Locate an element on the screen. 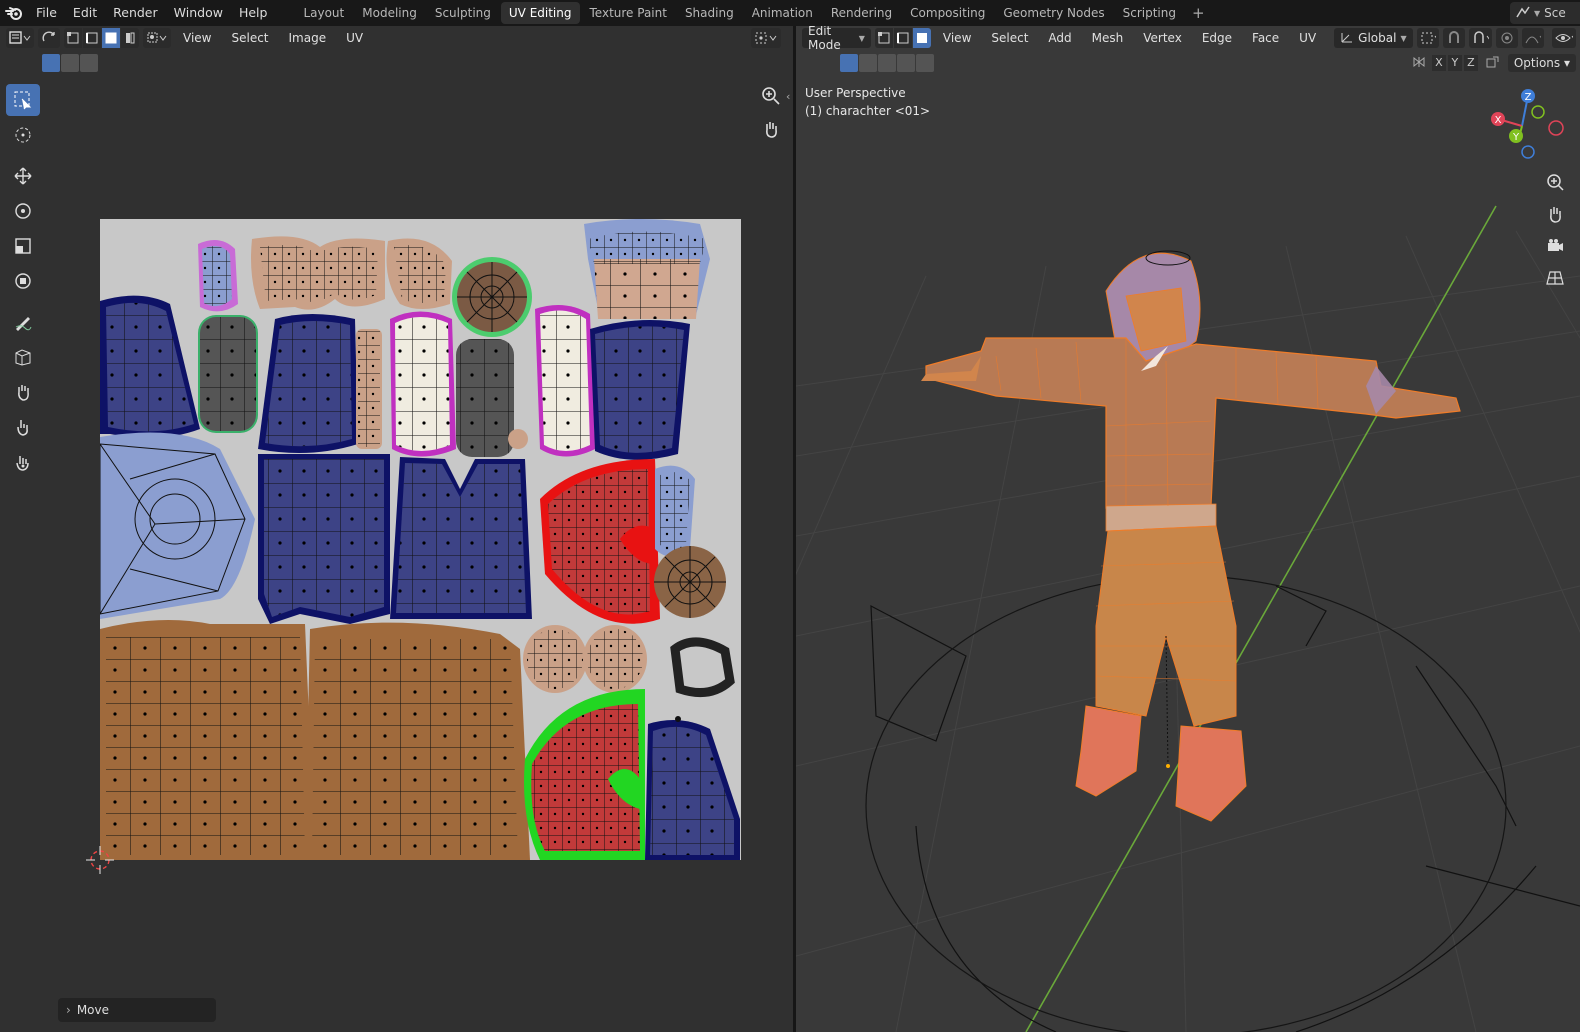  tab-animation: Animation is located at coordinates (782, 13).